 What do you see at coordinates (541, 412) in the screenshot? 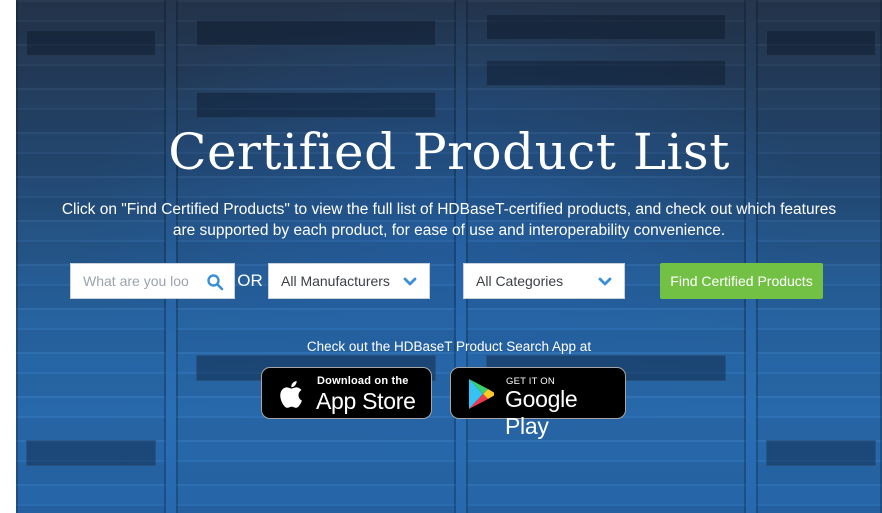
I see `google-badge-title: Google Play` at bounding box center [541, 412].